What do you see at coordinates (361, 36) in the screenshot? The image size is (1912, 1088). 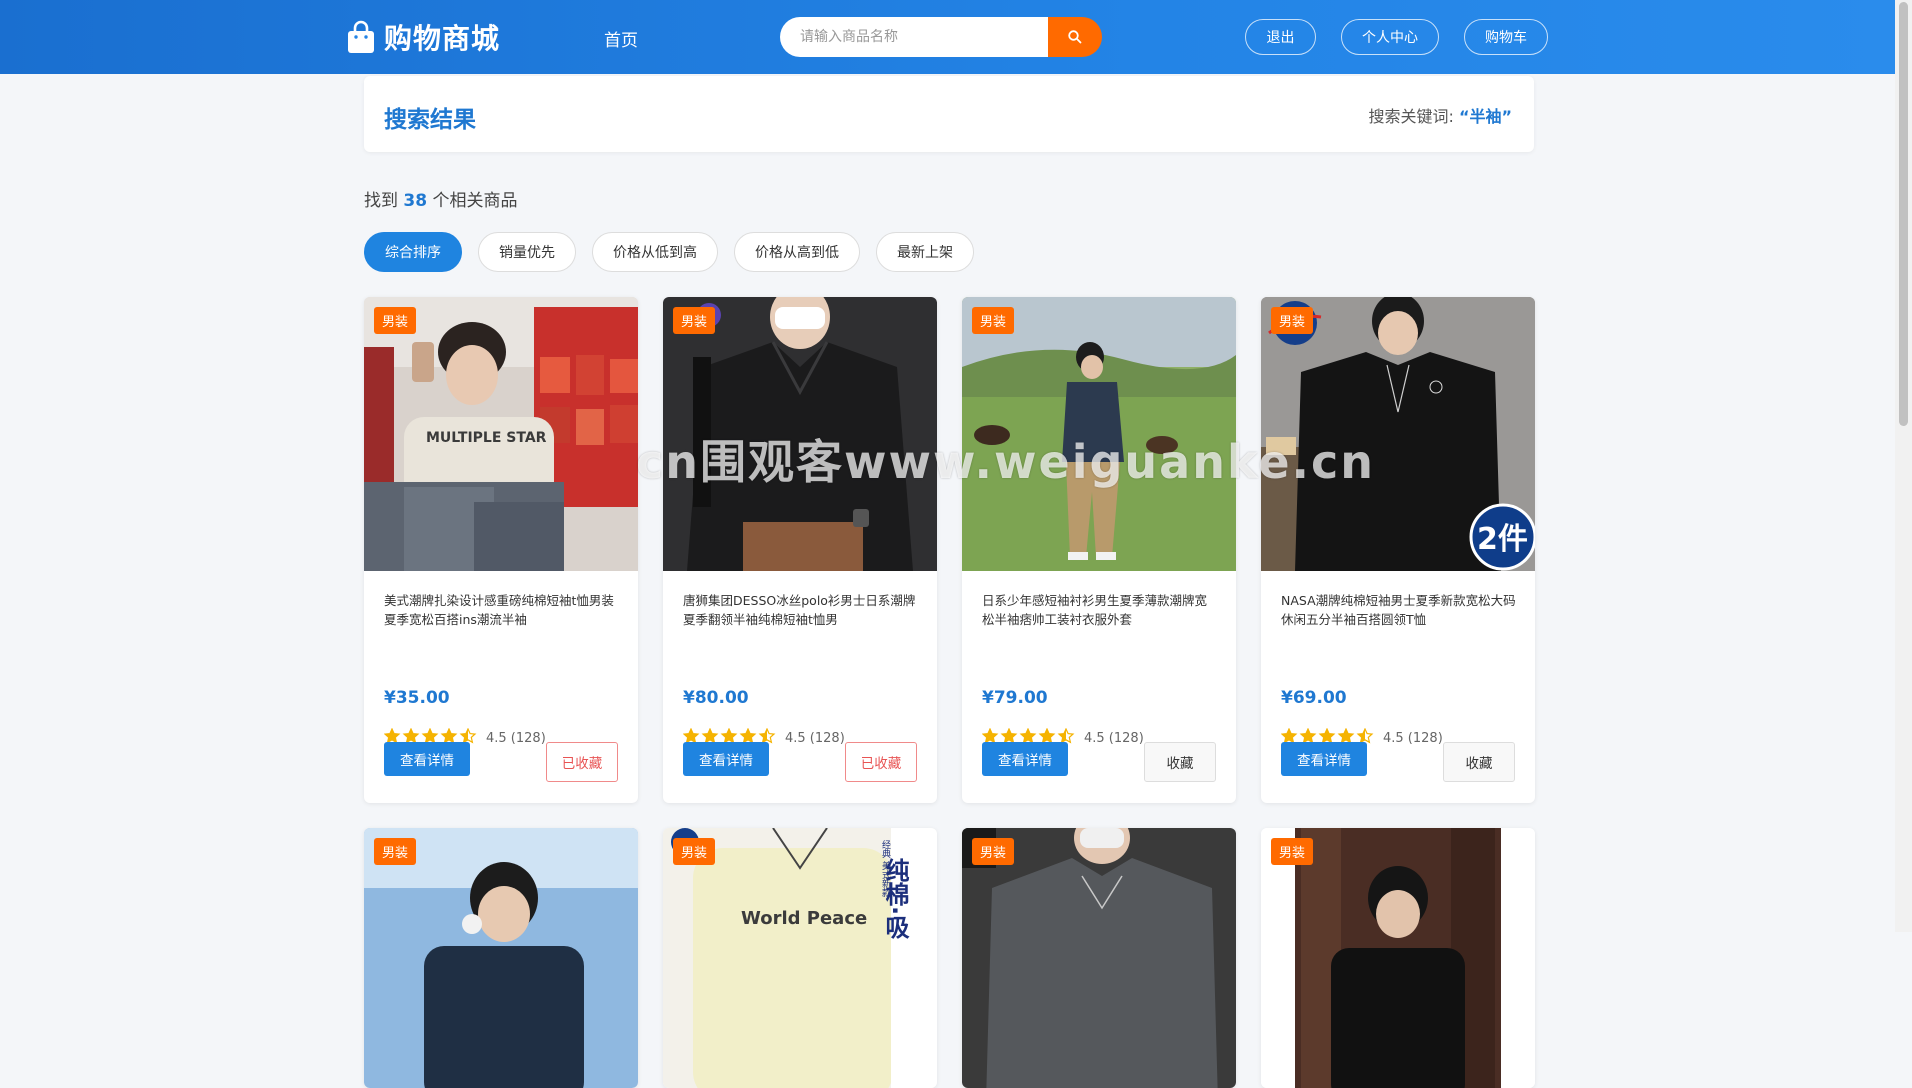 I see `shopping-bag-icon` at bounding box center [361, 36].